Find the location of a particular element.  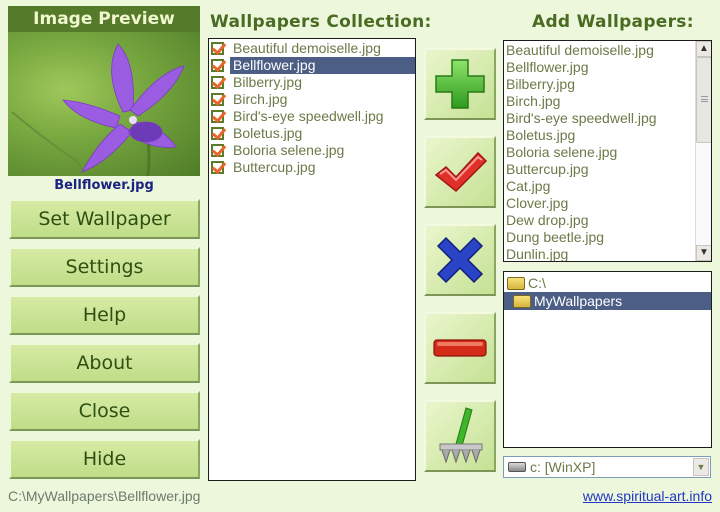

folder-item-root: C:\ is located at coordinates (607, 283).